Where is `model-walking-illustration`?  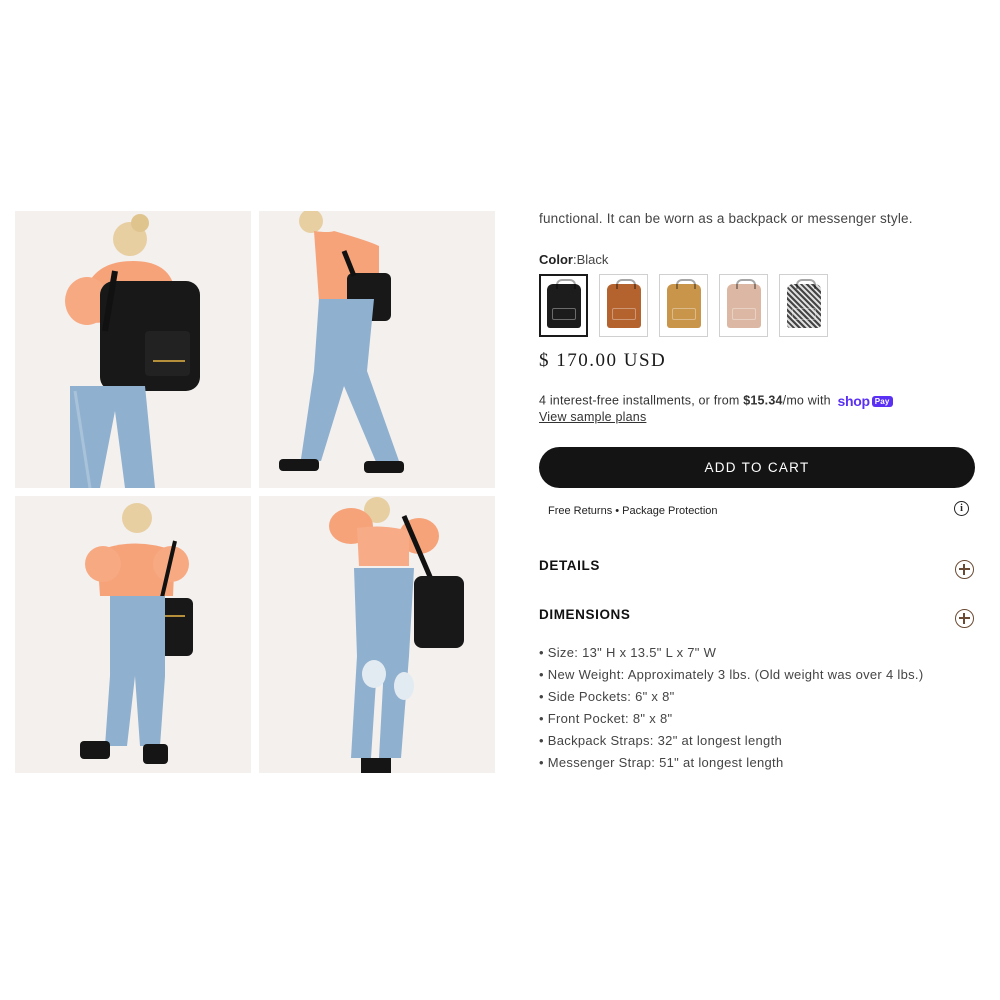 model-walking-illustration is located at coordinates (377, 349).